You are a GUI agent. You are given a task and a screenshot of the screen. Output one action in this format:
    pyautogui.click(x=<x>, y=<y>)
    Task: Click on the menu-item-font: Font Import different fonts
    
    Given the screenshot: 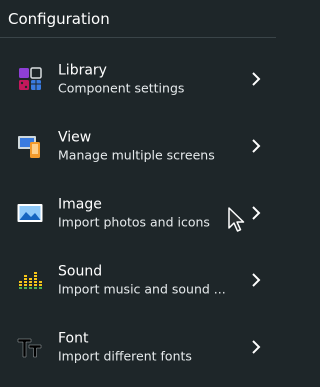 What is the action you would take?
    pyautogui.click(x=138, y=346)
    